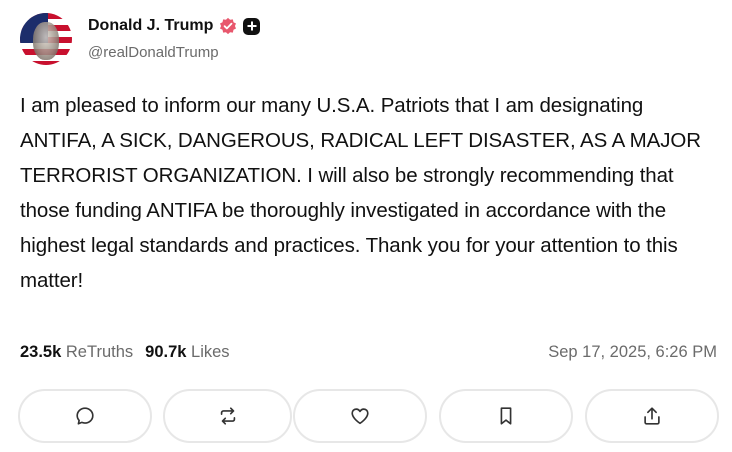  Describe the element at coordinates (210, 352) in the screenshot. I see `likes-label: Likes` at that location.